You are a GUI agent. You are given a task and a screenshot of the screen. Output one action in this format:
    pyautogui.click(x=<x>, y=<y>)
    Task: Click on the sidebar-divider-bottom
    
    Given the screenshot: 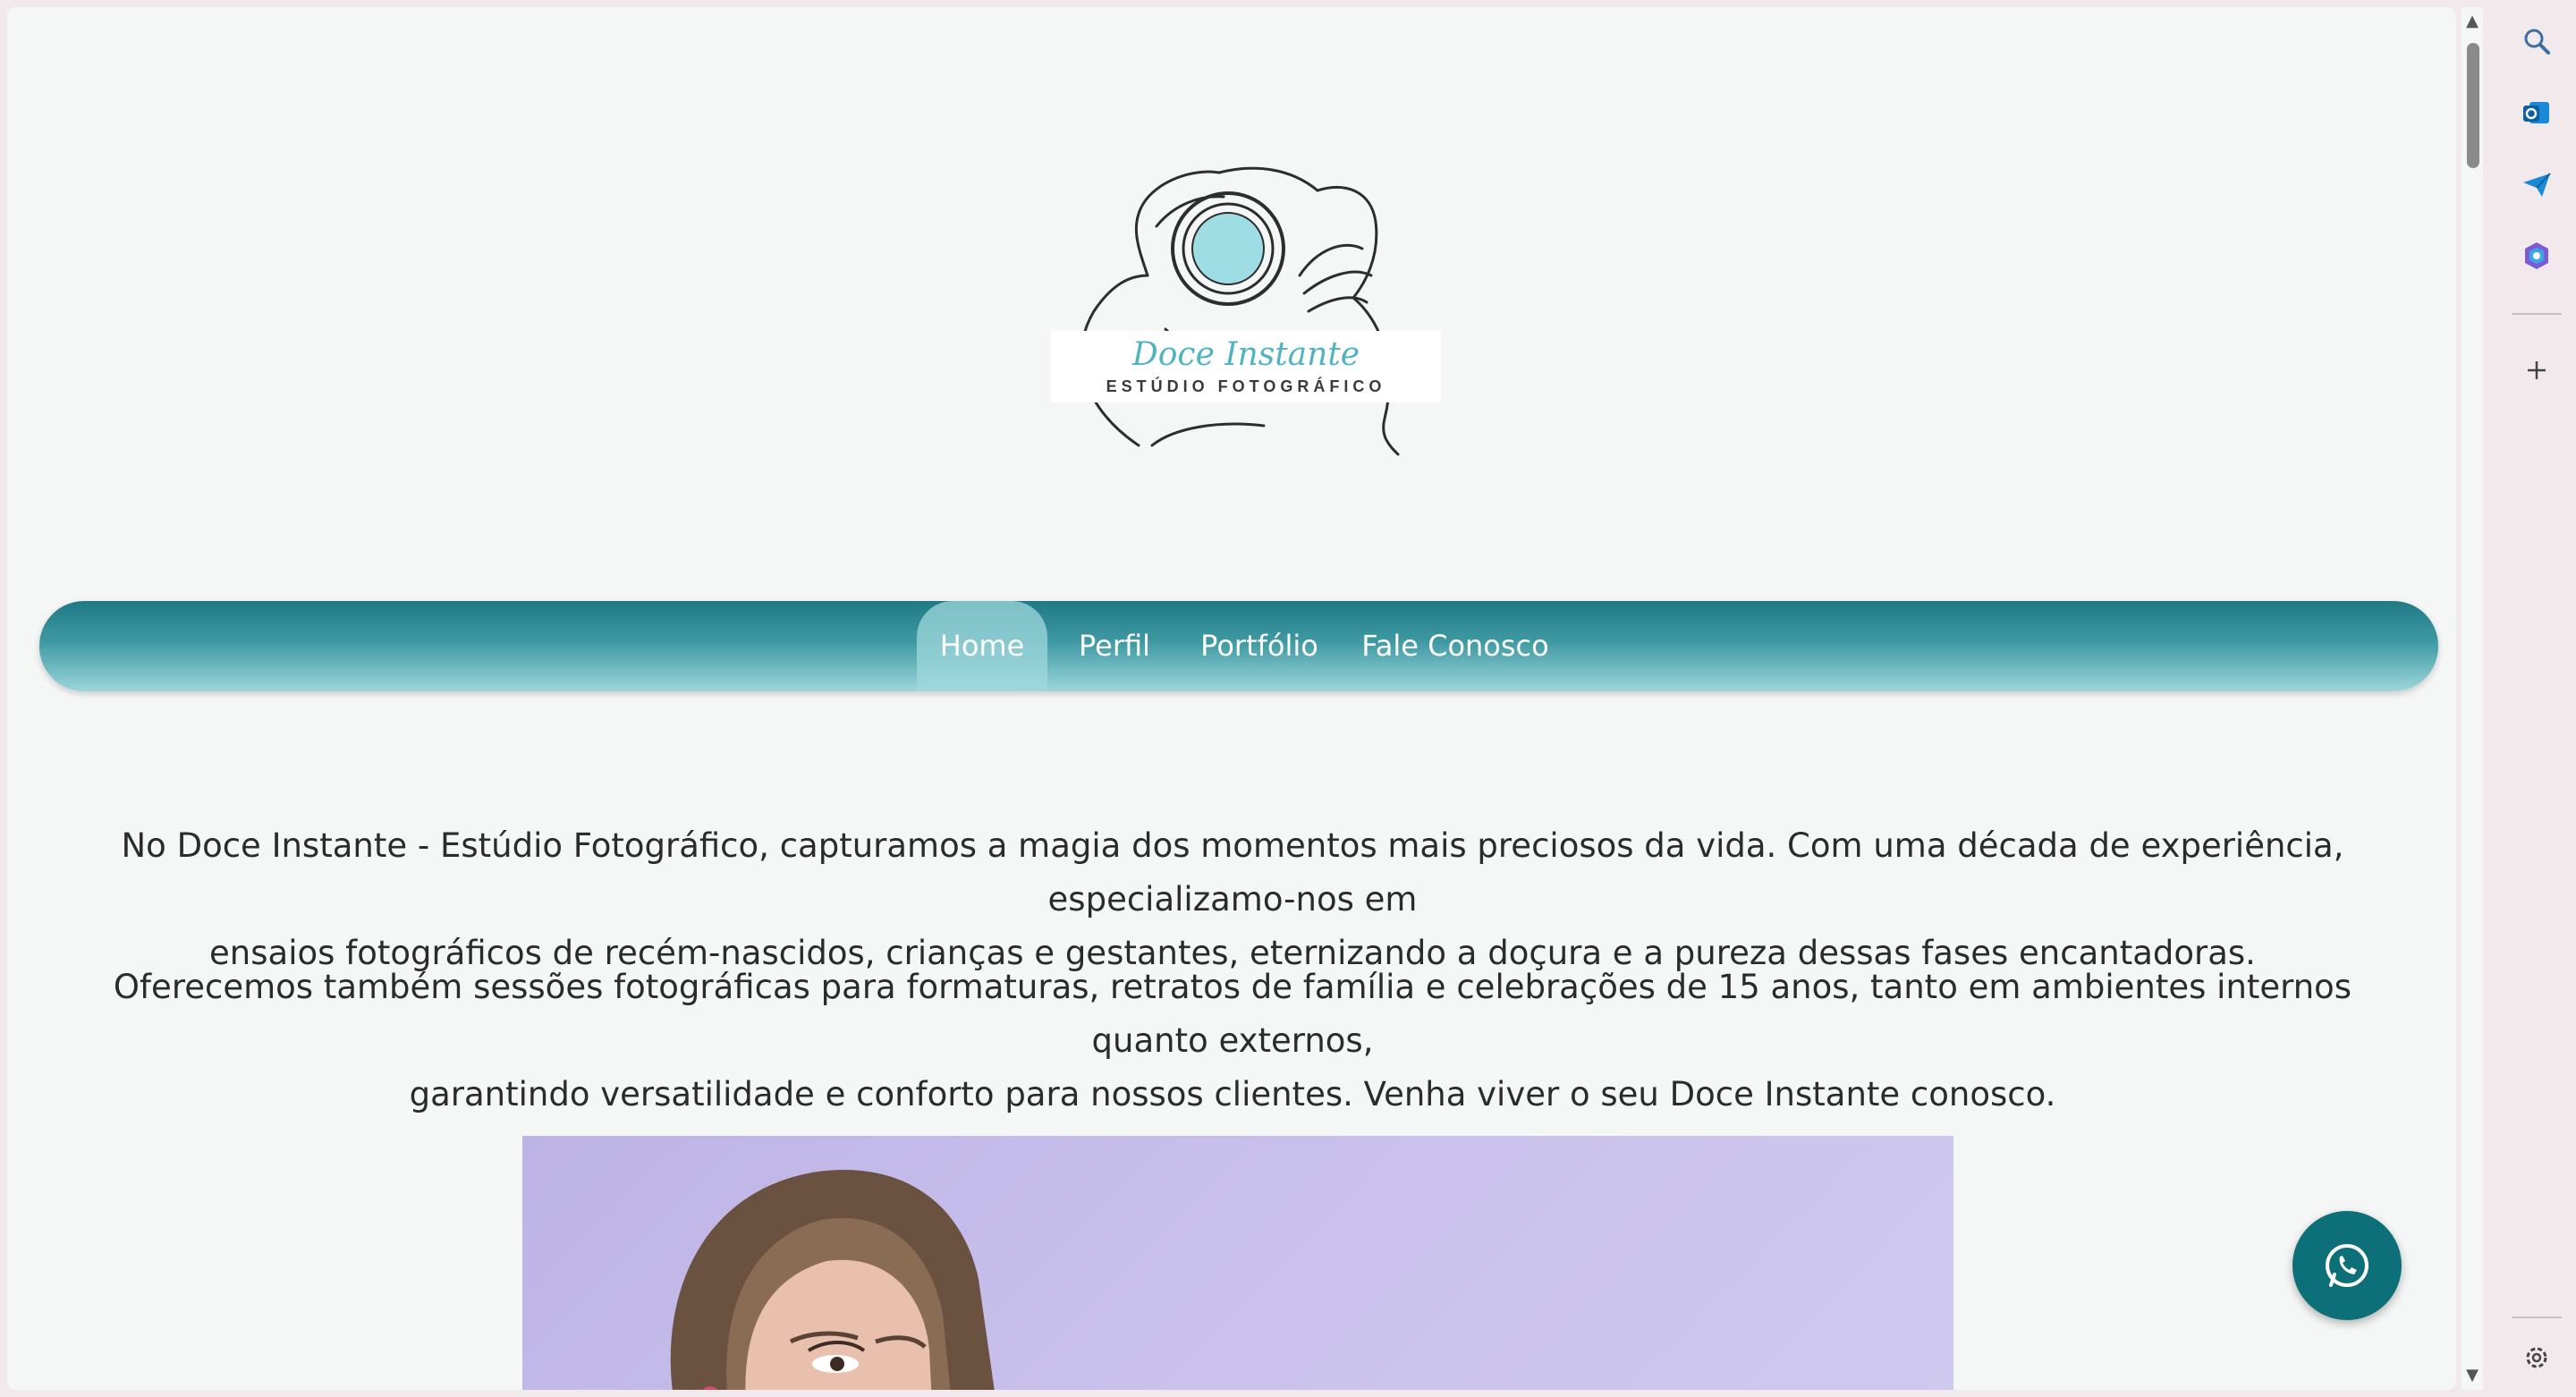 What is the action you would take?
    pyautogui.click(x=2537, y=1317)
    